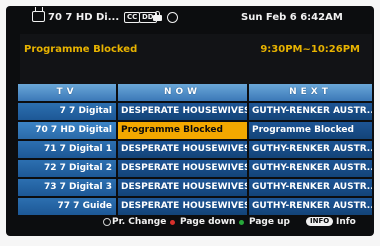  Describe the element at coordinates (67, 92) in the screenshot. I see `header-tv: TV` at that location.